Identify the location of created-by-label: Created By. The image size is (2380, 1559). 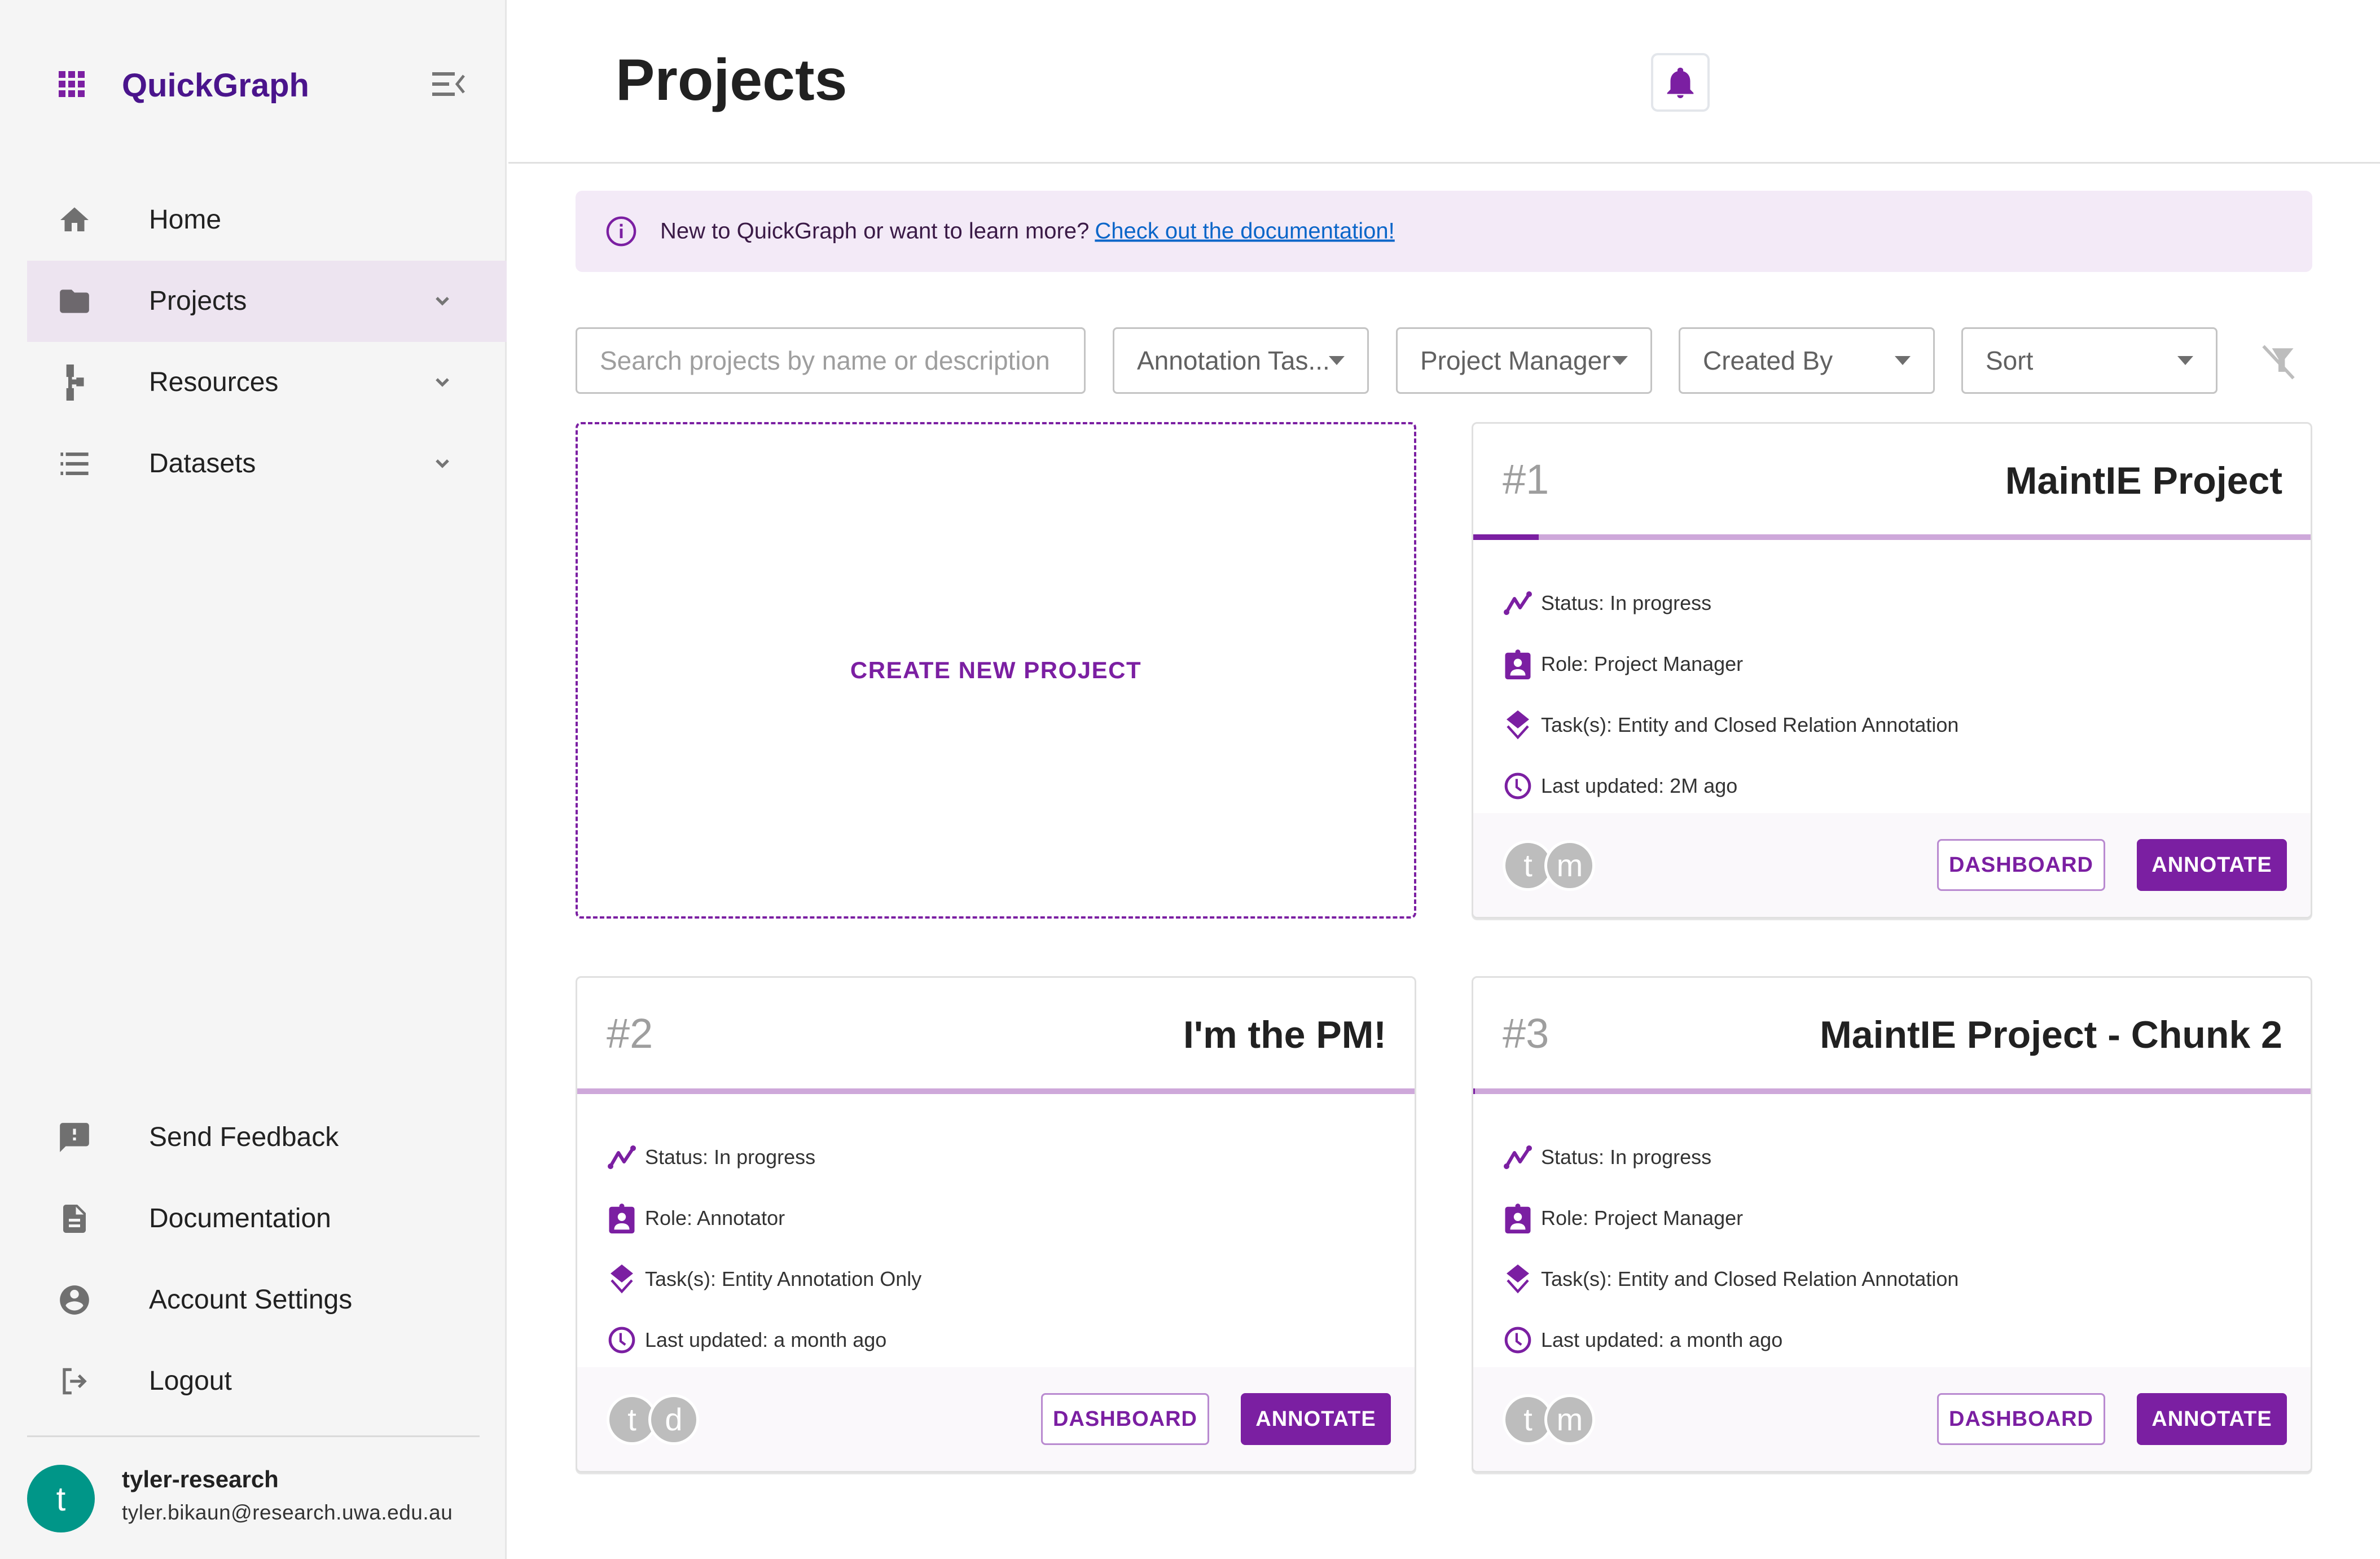
(1768, 360).